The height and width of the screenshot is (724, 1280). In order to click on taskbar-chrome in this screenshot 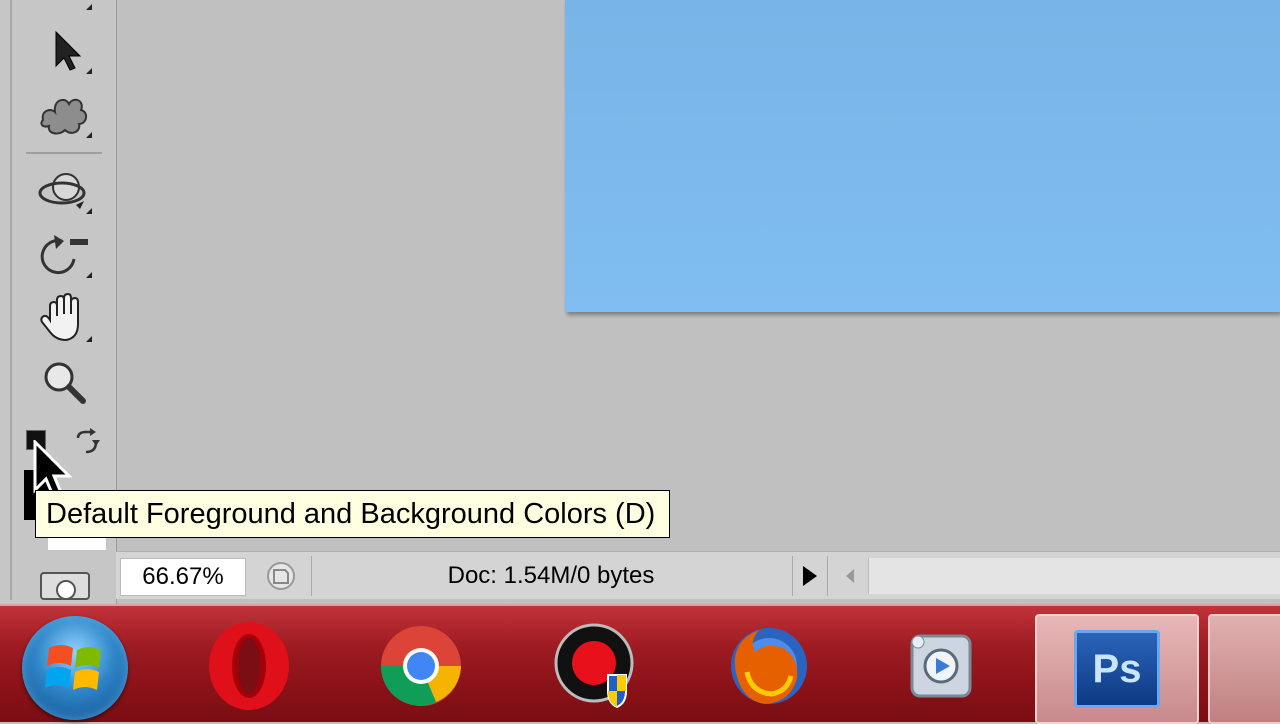, I will do `click(421, 666)`.